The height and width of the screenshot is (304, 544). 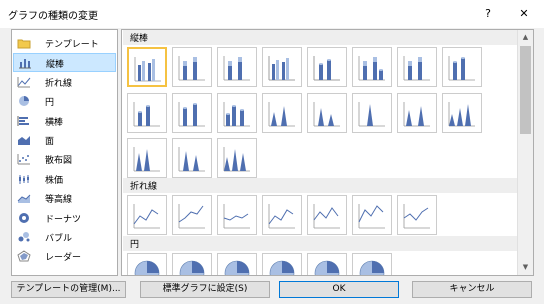 I want to click on chart-category-item: ドーナツ, so click(x=64, y=218).